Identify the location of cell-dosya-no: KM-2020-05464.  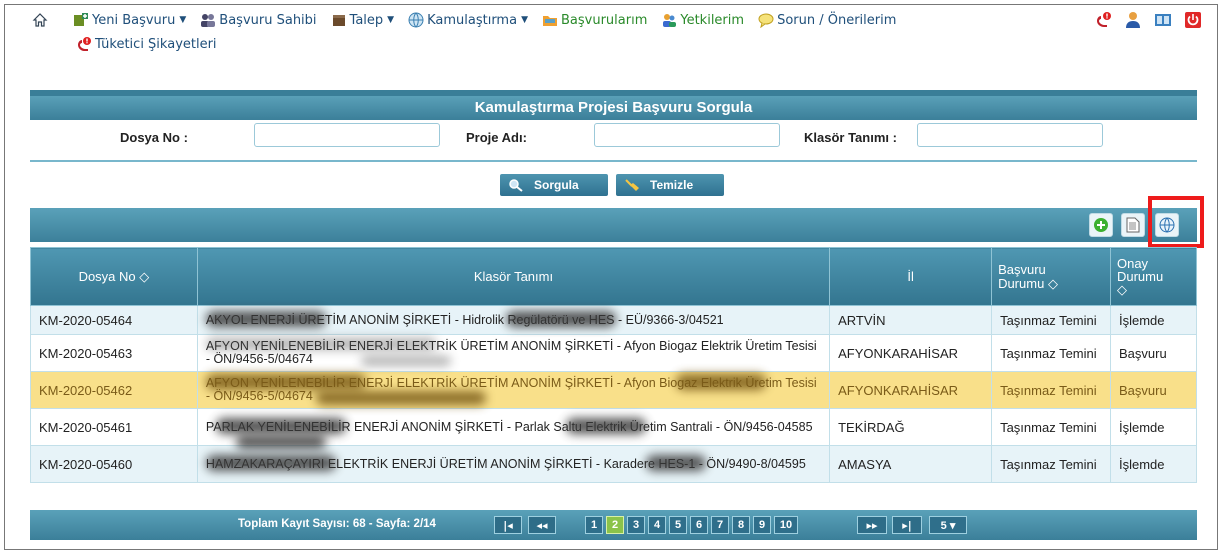
(114, 320).